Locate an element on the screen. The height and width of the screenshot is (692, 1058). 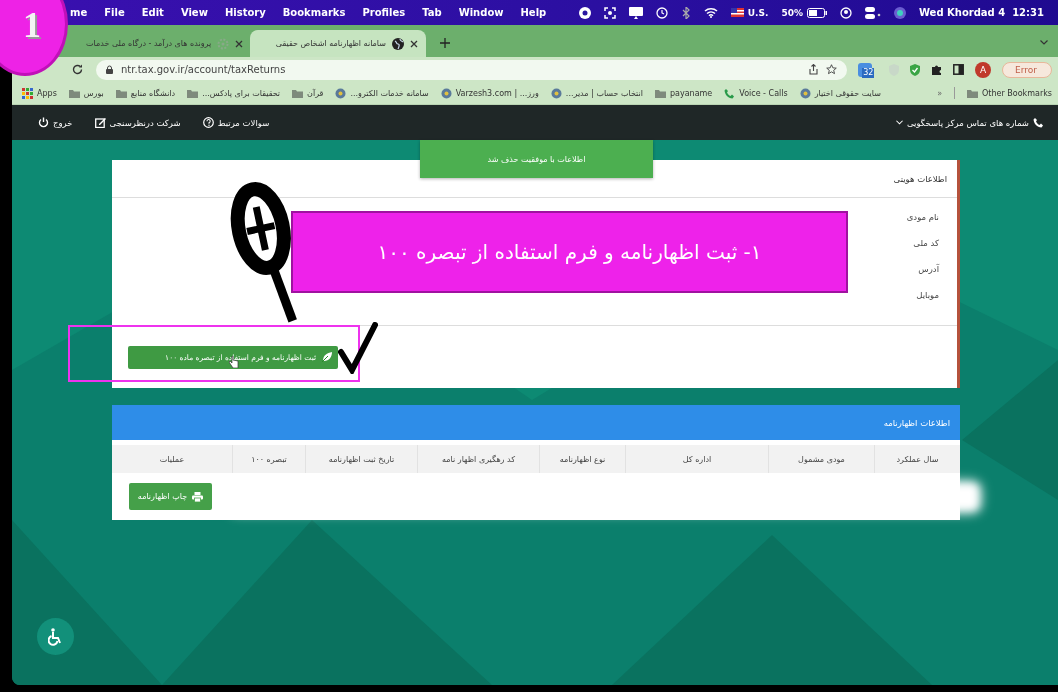
assistant-icon is located at coordinates (899, 12).